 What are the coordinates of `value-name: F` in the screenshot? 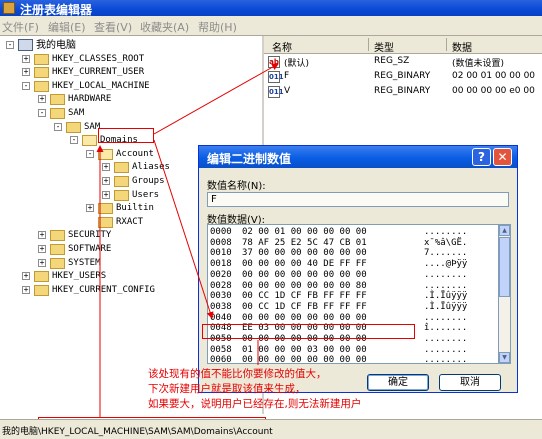 It's located at (287, 76).